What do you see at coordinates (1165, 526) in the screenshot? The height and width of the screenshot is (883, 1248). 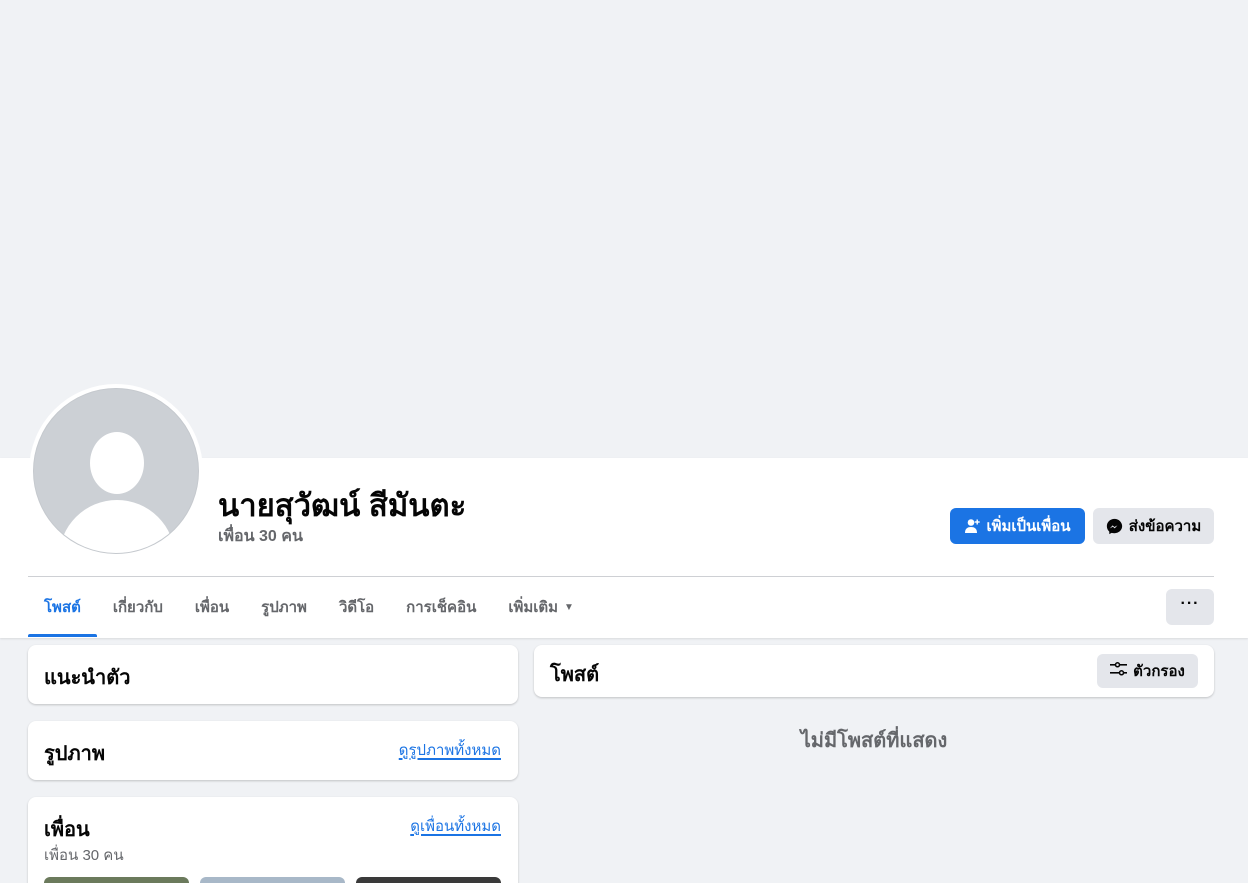 I see `message-label: ส่งข้อความ` at bounding box center [1165, 526].